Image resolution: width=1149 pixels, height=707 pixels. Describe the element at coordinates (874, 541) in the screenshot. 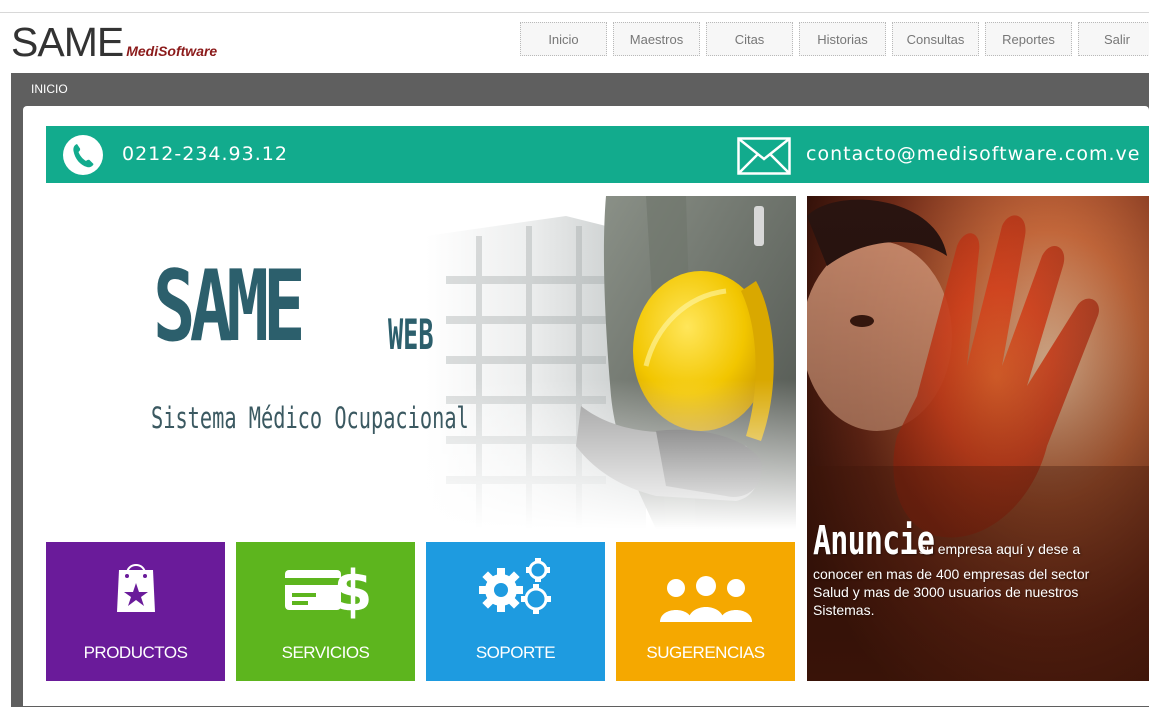

I see `ad-headline: Anuncie` at that location.